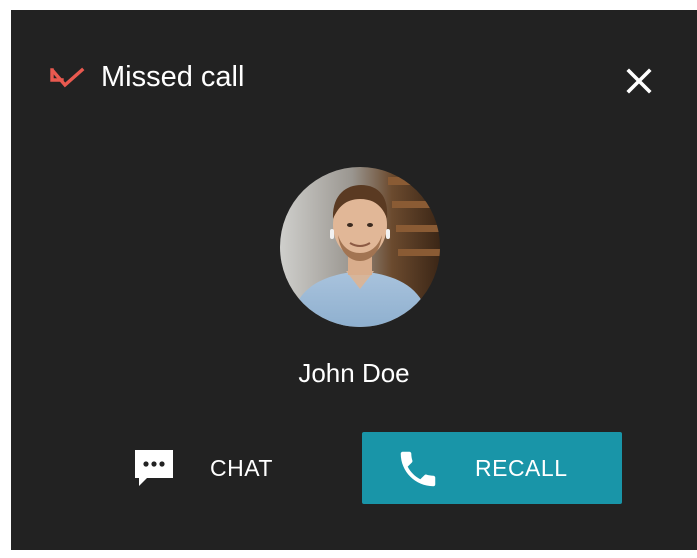  Describe the element at coordinates (173, 77) in the screenshot. I see `dialog-title: Missed call` at that location.